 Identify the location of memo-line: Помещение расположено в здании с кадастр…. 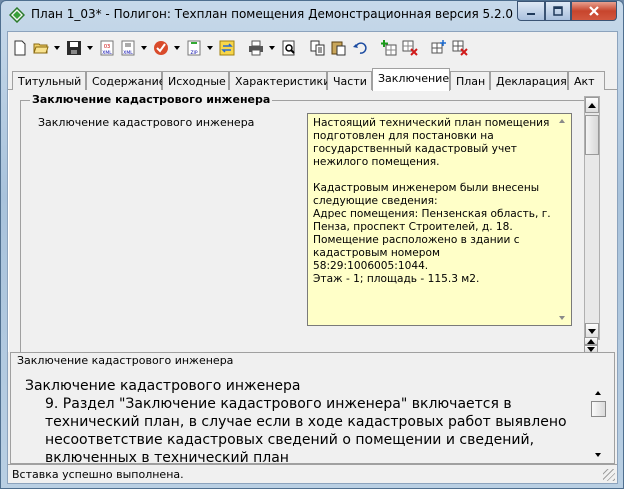
(416, 253).